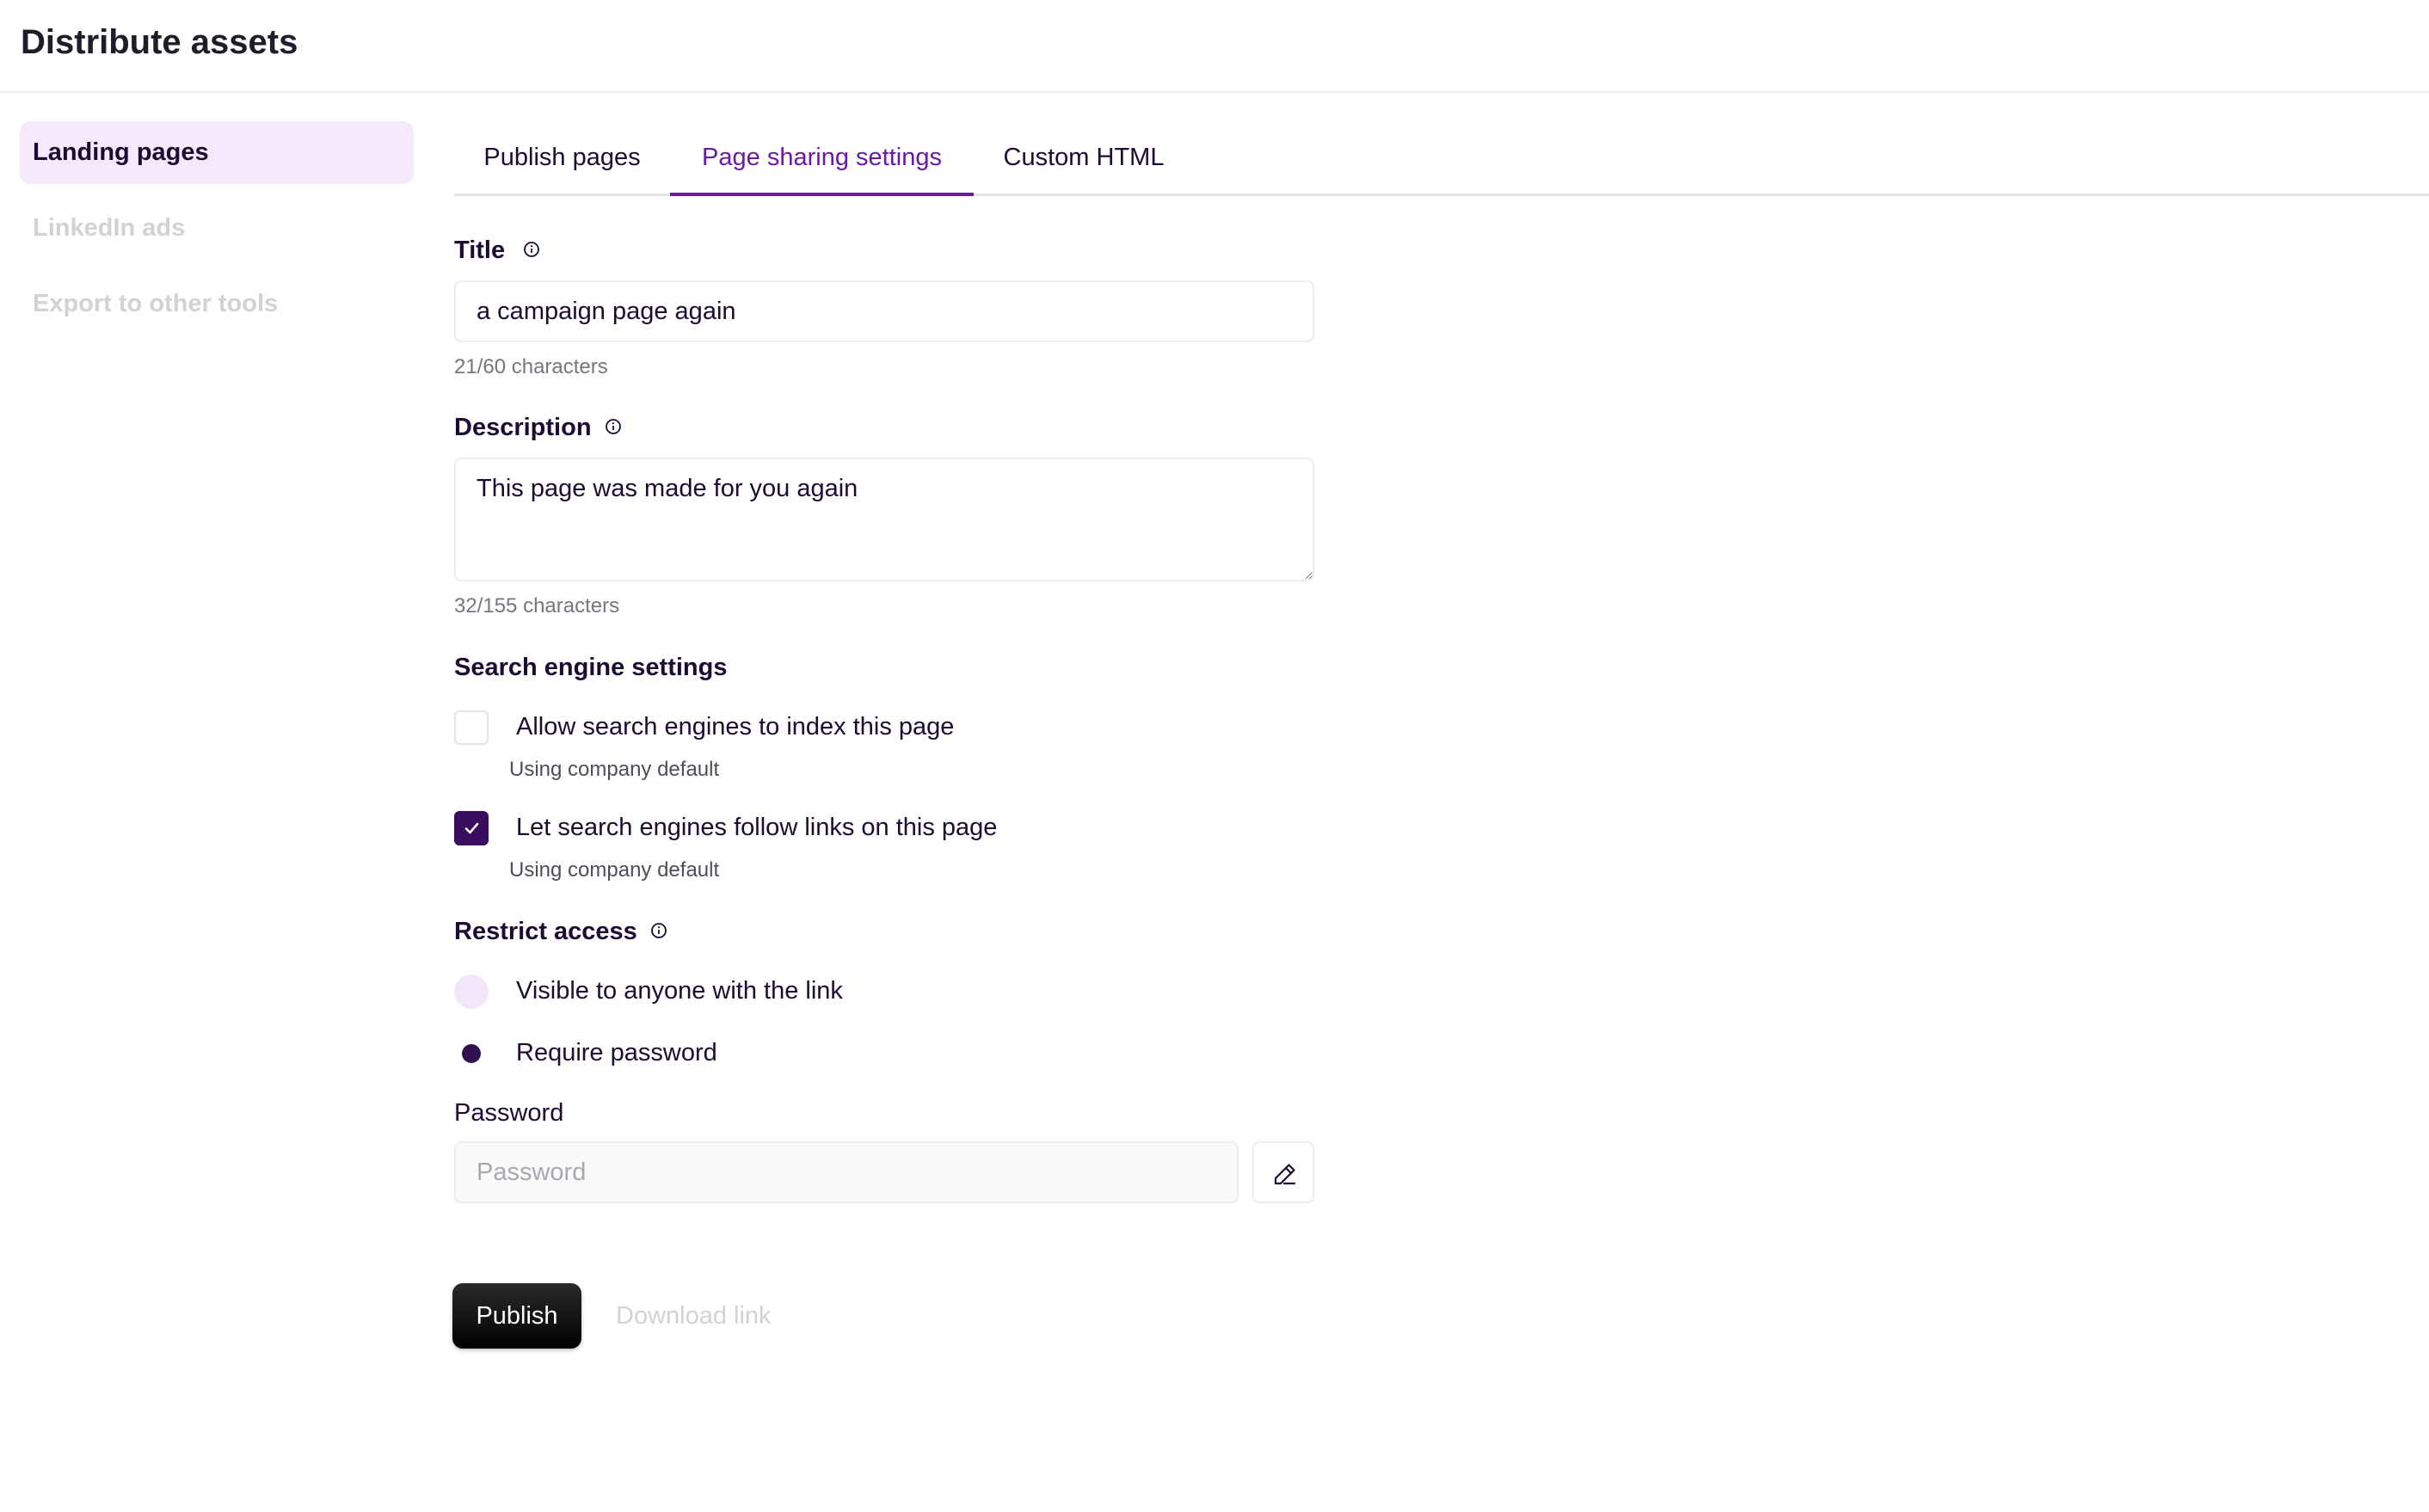  I want to click on sidebar-item-linkedin-ads: LinkedIn ads, so click(217, 229).